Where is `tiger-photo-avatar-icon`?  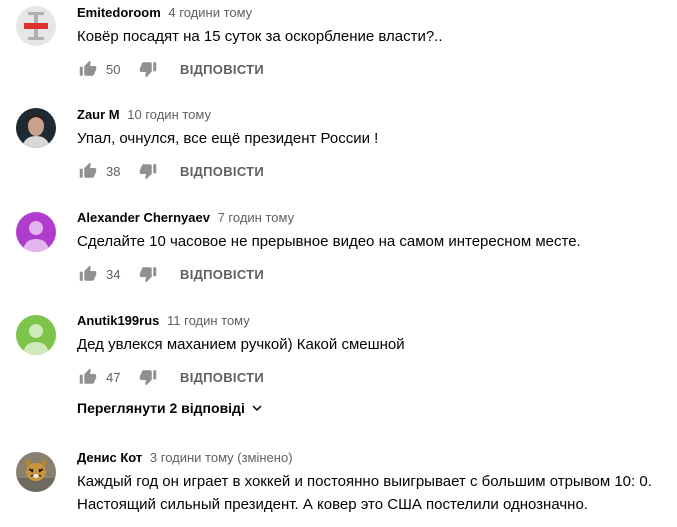
tiger-photo-avatar-icon is located at coordinates (36, 472).